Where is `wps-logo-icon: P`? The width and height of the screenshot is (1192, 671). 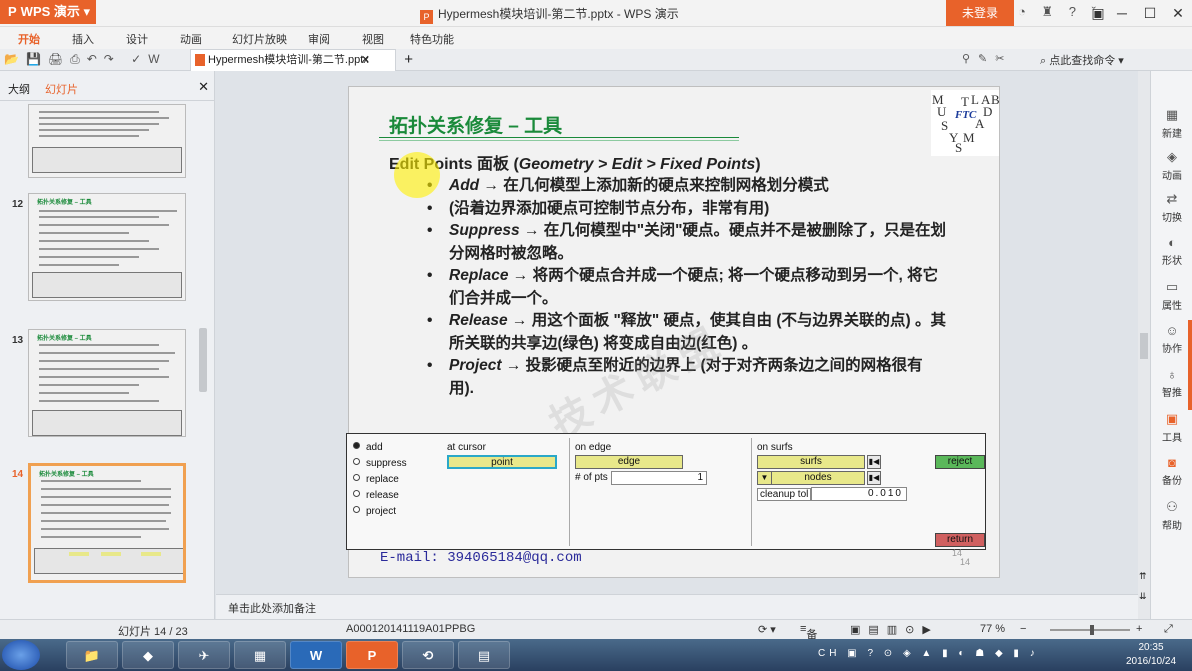 wps-logo-icon: P is located at coordinates (12, 11).